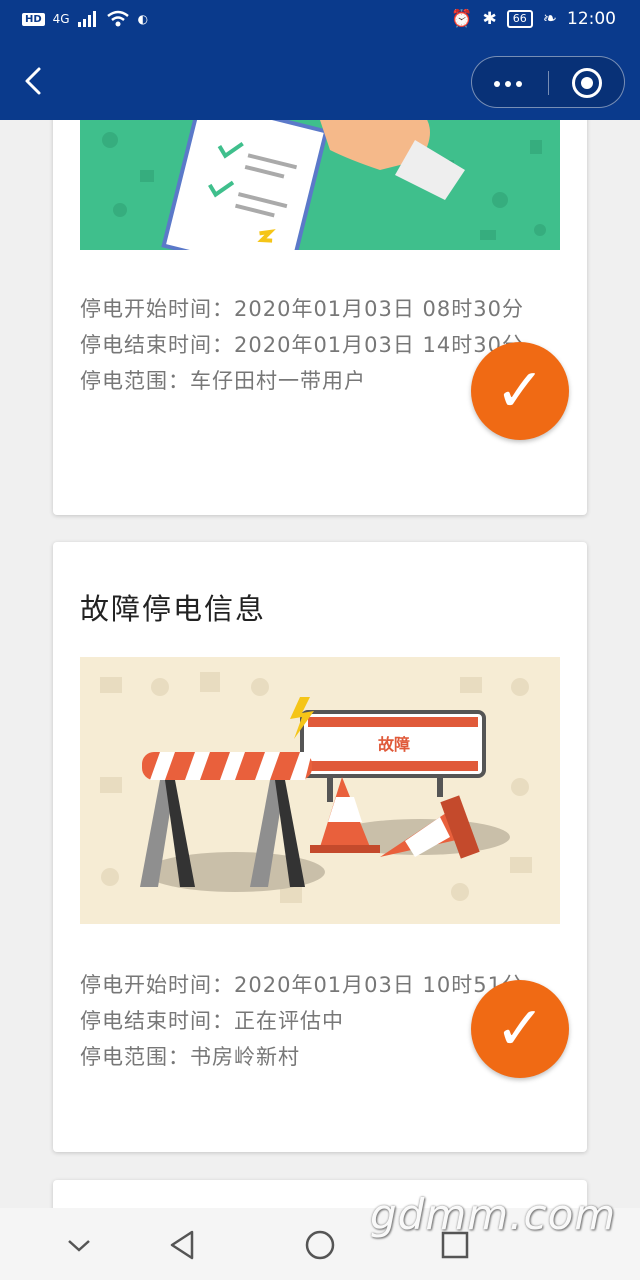 This screenshot has height=1280, width=640. I want to click on leaf-icon: ❧, so click(549, 19).